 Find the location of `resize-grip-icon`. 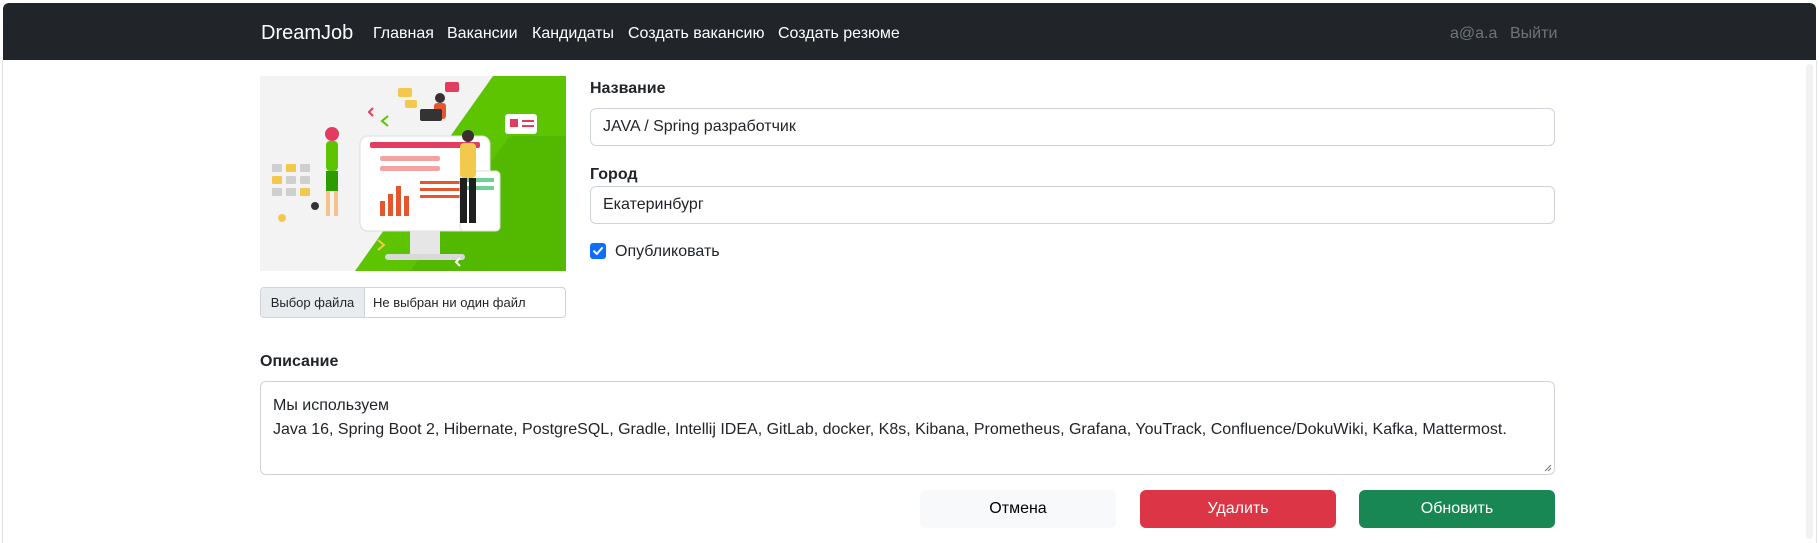

resize-grip-icon is located at coordinates (1548, 468).